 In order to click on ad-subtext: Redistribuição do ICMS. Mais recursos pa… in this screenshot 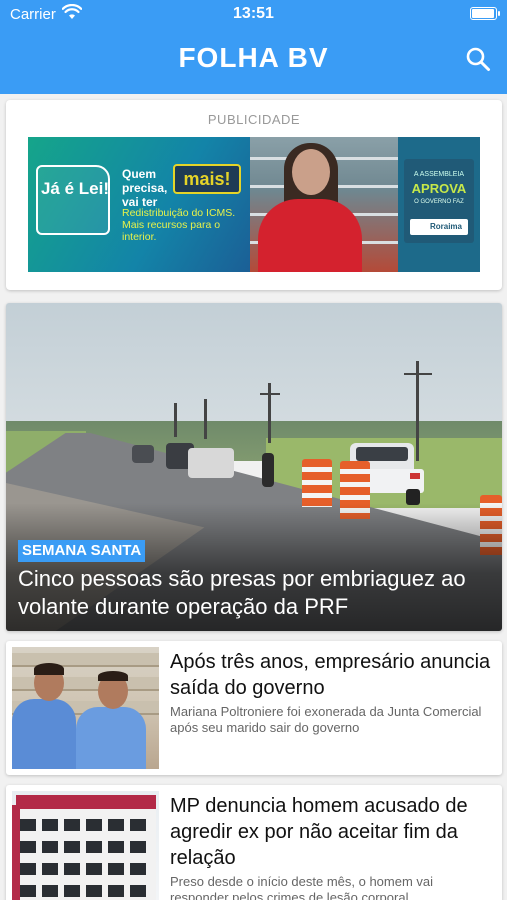, I will do `click(179, 225)`.